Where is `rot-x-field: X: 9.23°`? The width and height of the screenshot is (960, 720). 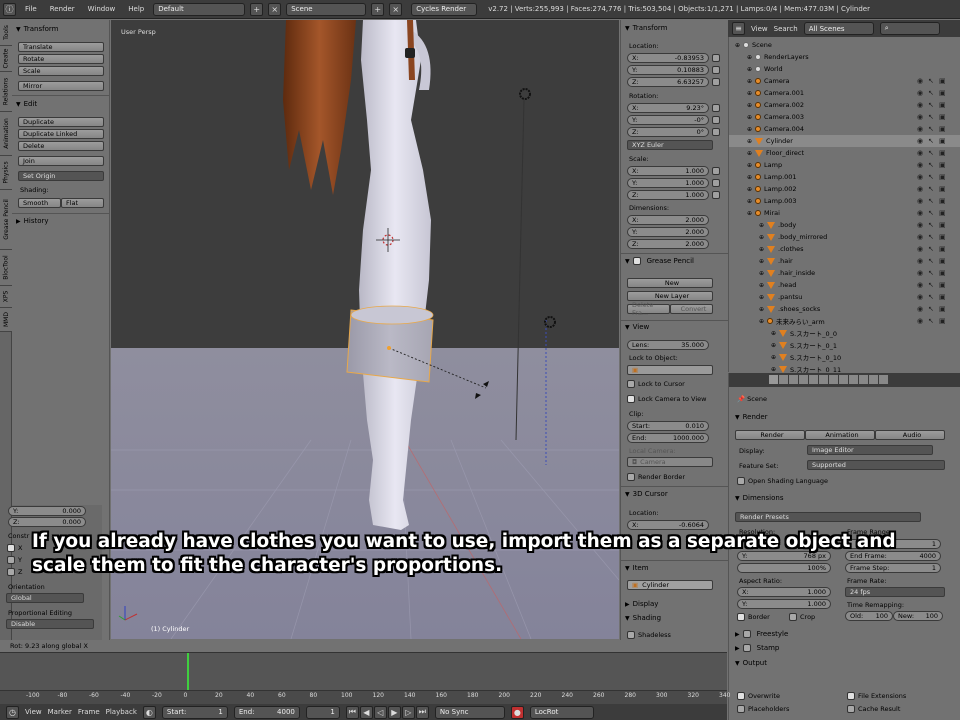
rot-x-field: X: 9.23° is located at coordinates (668, 108).